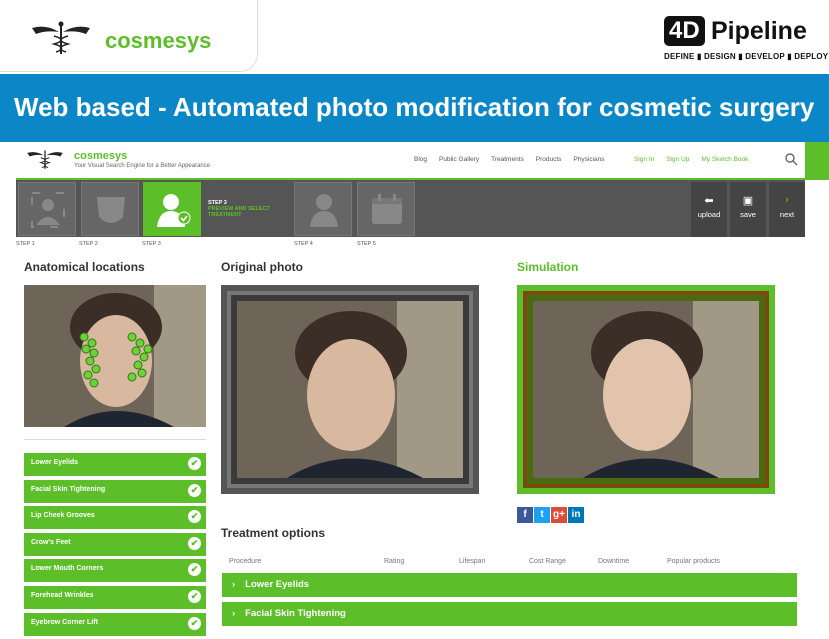 Image resolution: width=829 pixels, height=639 pixels. I want to click on col-cost-range: Cost Range, so click(547, 561).